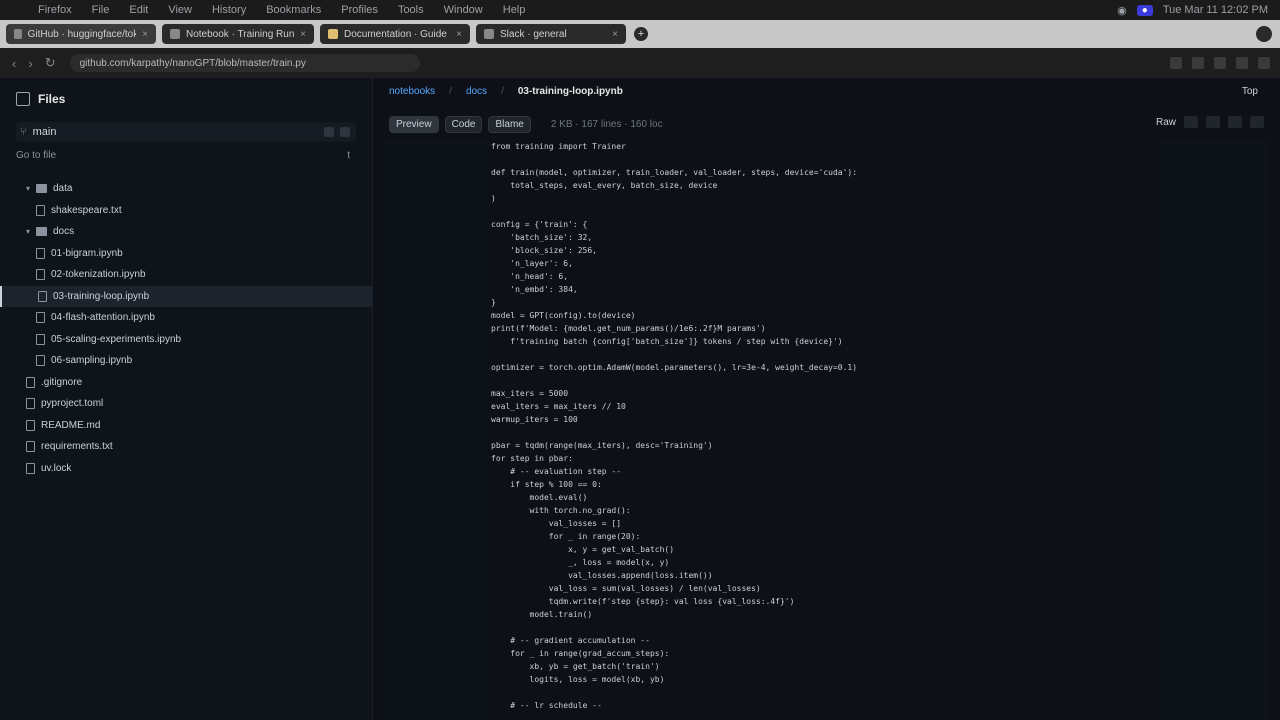  Describe the element at coordinates (641, 34) in the screenshot. I see `new-tab-button: +` at that location.